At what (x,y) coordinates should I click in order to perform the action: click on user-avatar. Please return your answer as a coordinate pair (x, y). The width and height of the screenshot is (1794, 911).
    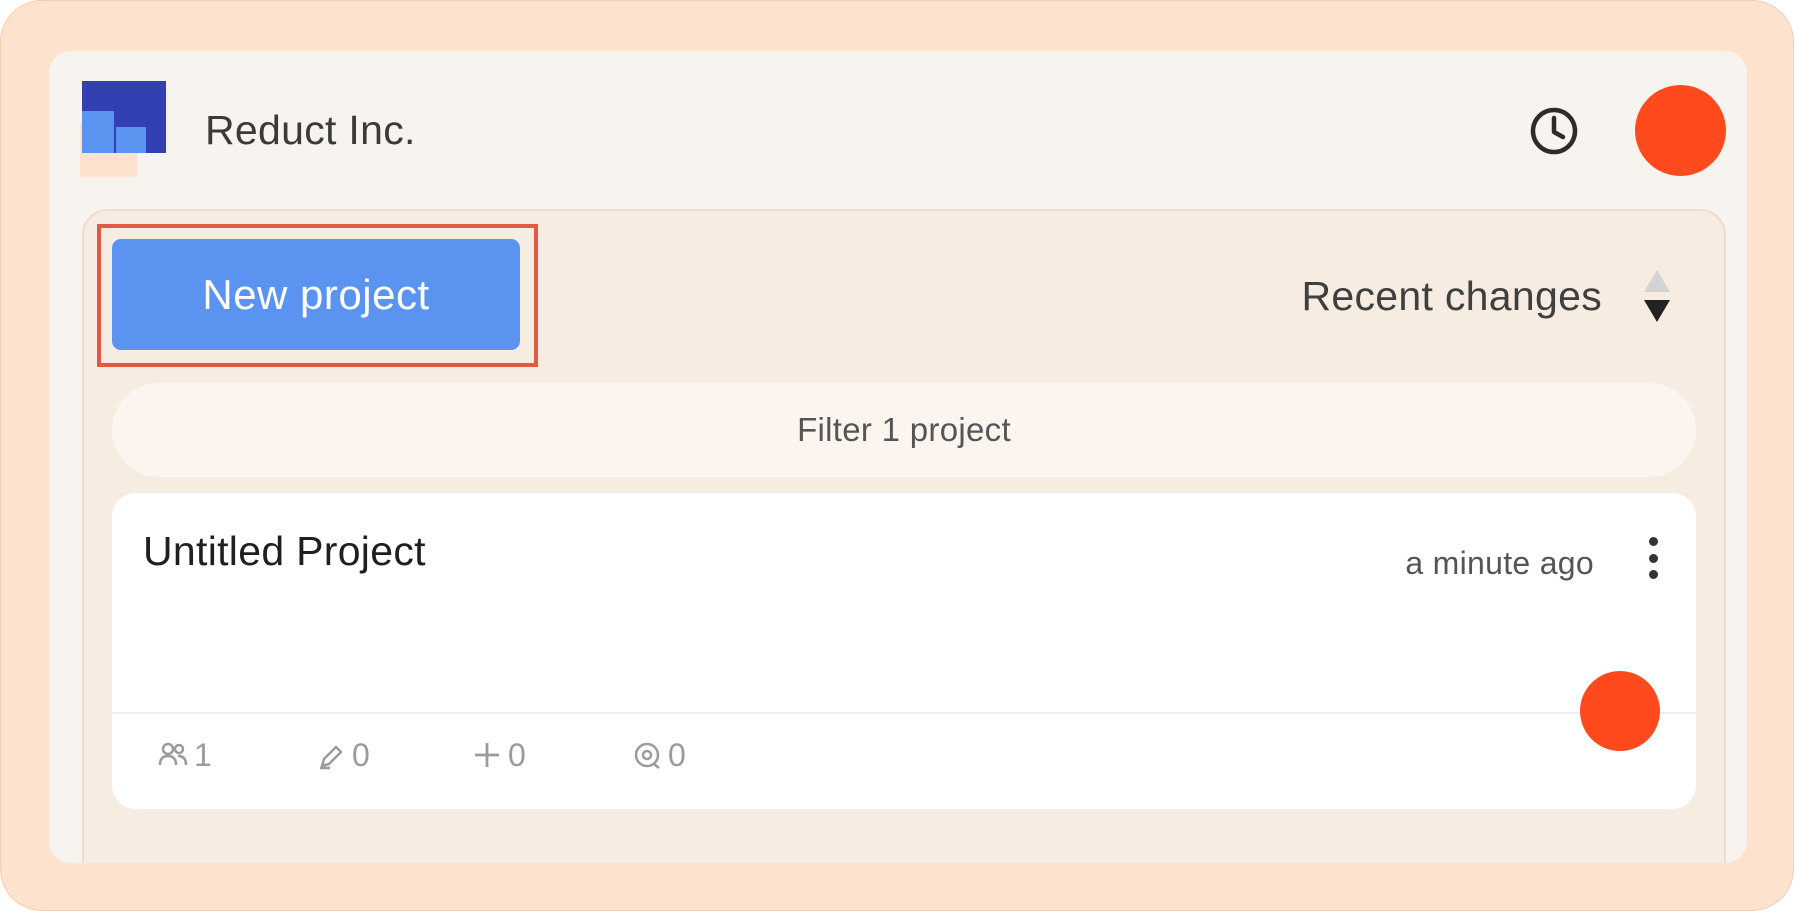
    Looking at the image, I should click on (1680, 130).